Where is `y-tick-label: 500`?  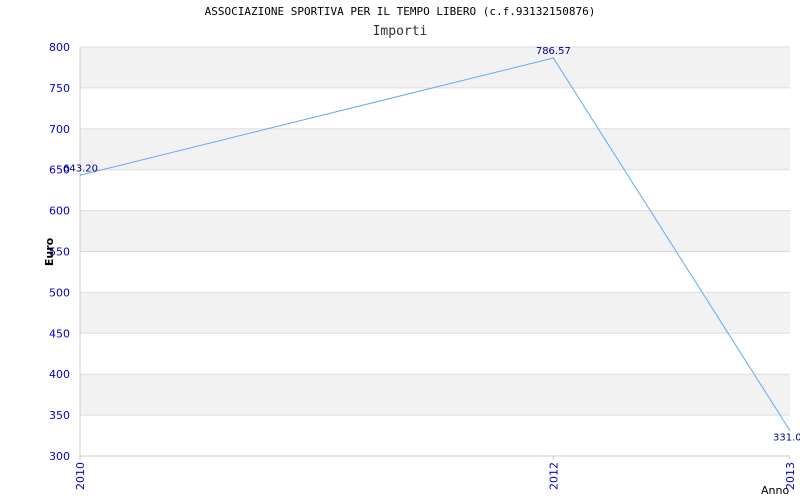
y-tick-label: 500 is located at coordinates (59, 292).